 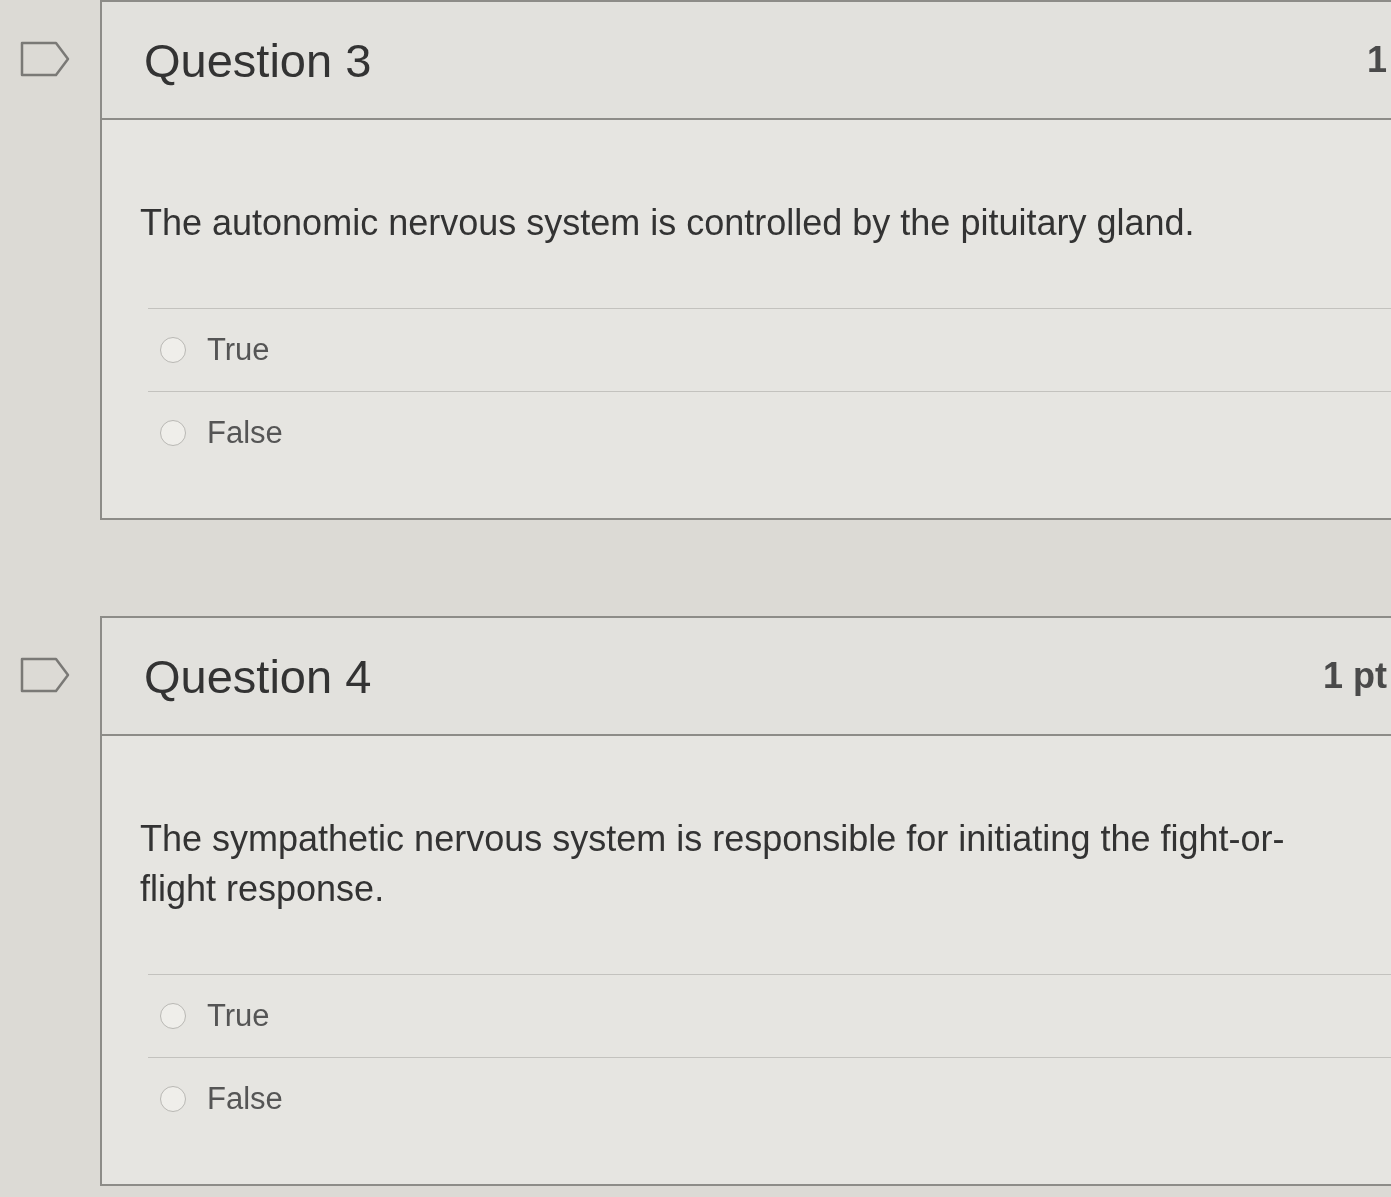 I want to click on points-label: 1 pt, so click(x=1355, y=676).